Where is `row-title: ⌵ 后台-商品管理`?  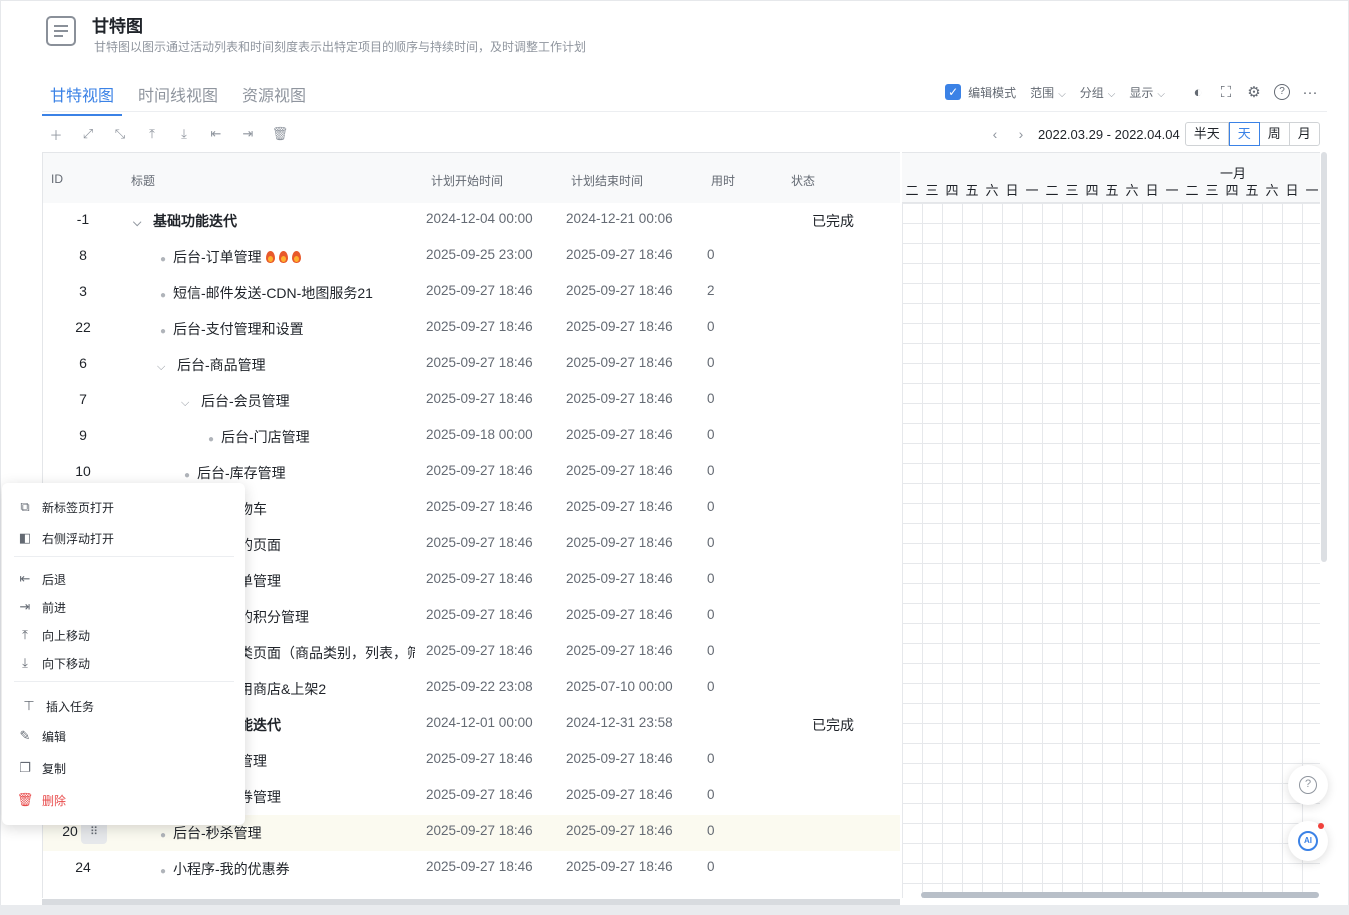 row-title: ⌵ 后台-商品管理 is located at coordinates (211, 365).